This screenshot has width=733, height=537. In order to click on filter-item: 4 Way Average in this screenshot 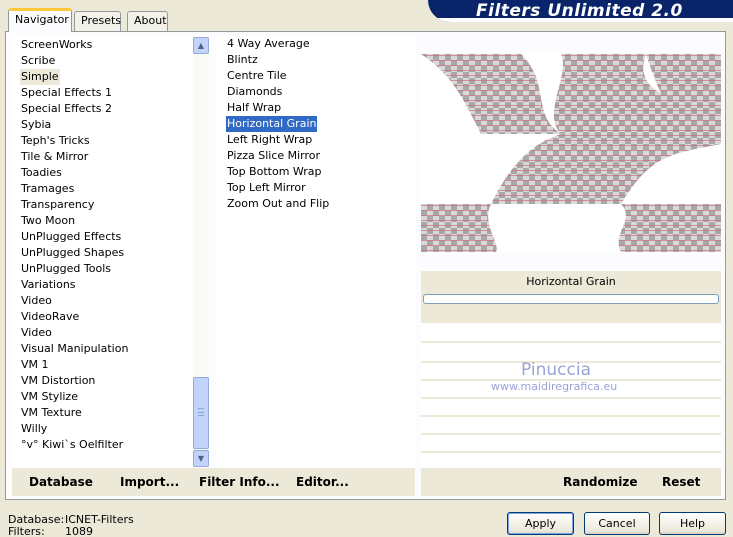, I will do `click(268, 44)`.